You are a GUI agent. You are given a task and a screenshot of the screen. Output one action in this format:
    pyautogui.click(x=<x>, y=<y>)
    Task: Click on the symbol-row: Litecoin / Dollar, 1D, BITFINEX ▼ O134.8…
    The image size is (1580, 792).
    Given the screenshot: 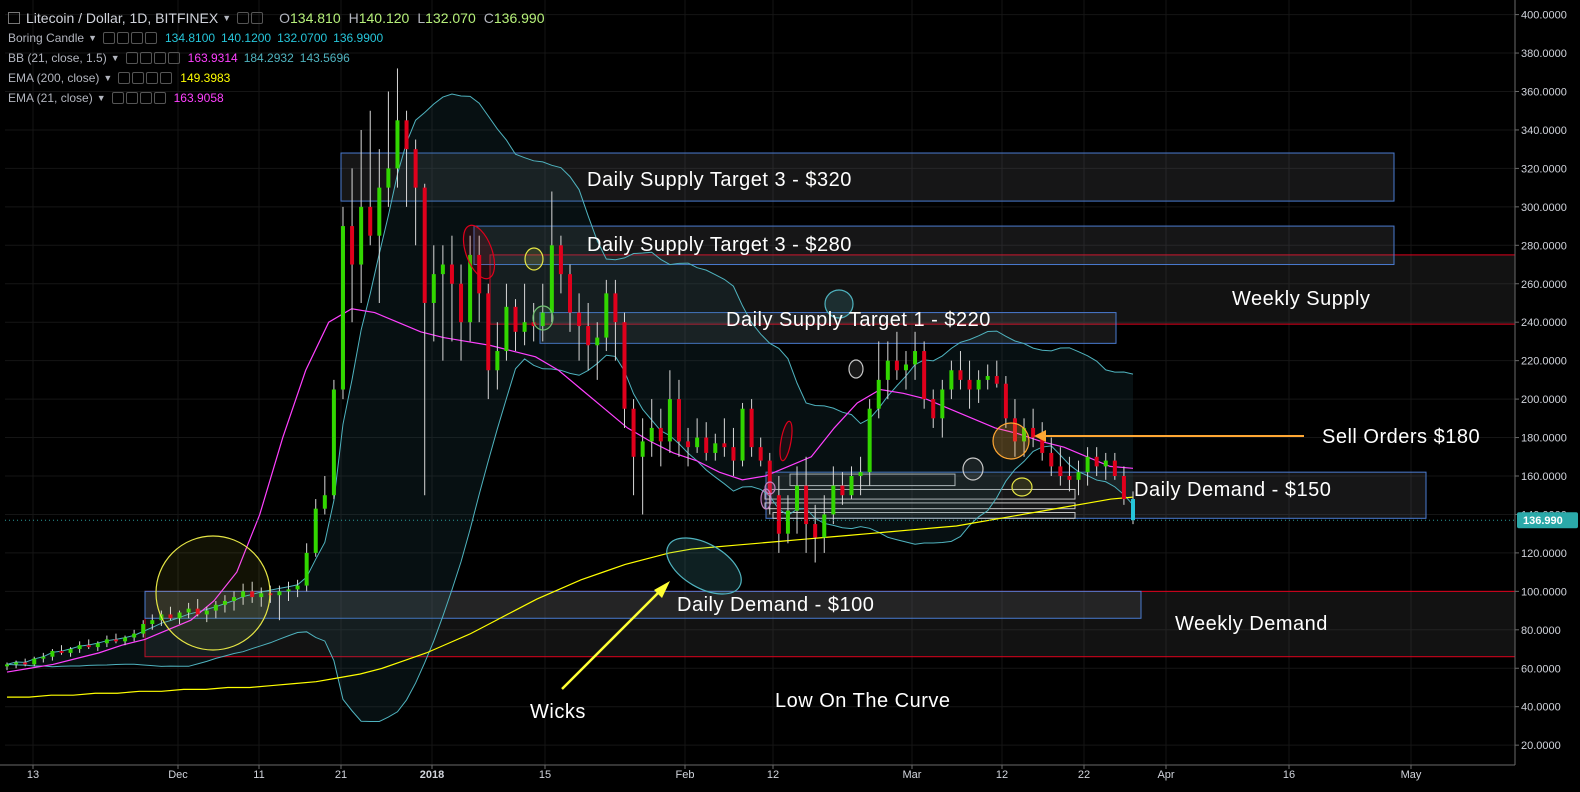 What is the action you would take?
    pyautogui.click(x=276, y=18)
    